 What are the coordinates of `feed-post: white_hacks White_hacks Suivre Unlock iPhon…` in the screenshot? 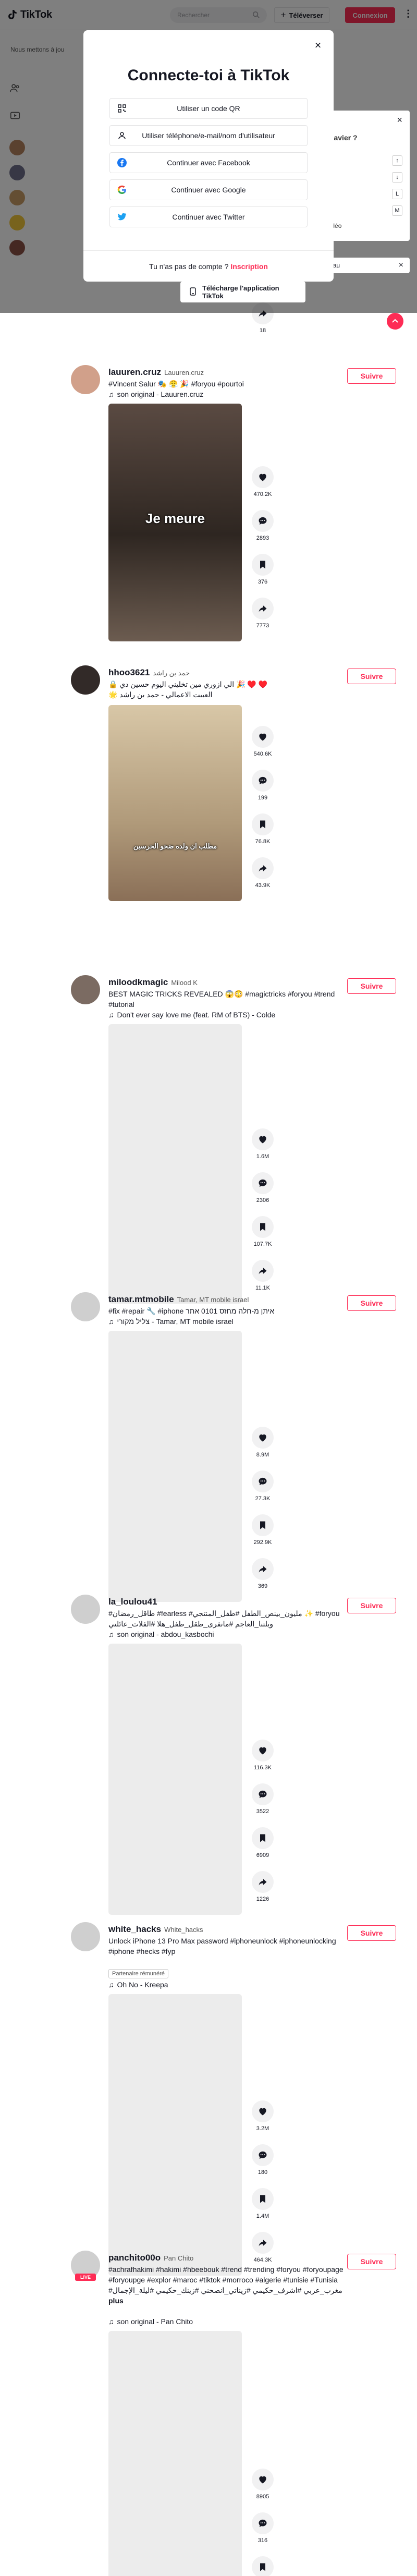 It's located at (233, 2099).